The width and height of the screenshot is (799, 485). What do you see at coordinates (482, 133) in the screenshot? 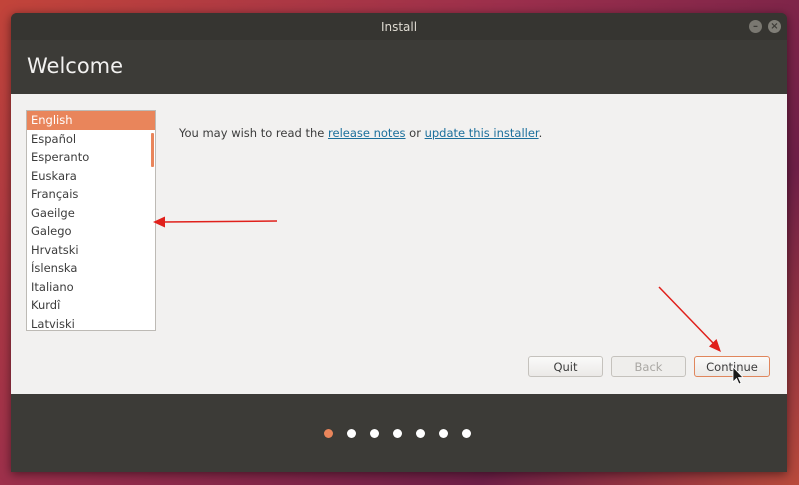
I see `update-installer-link: update this installer` at bounding box center [482, 133].